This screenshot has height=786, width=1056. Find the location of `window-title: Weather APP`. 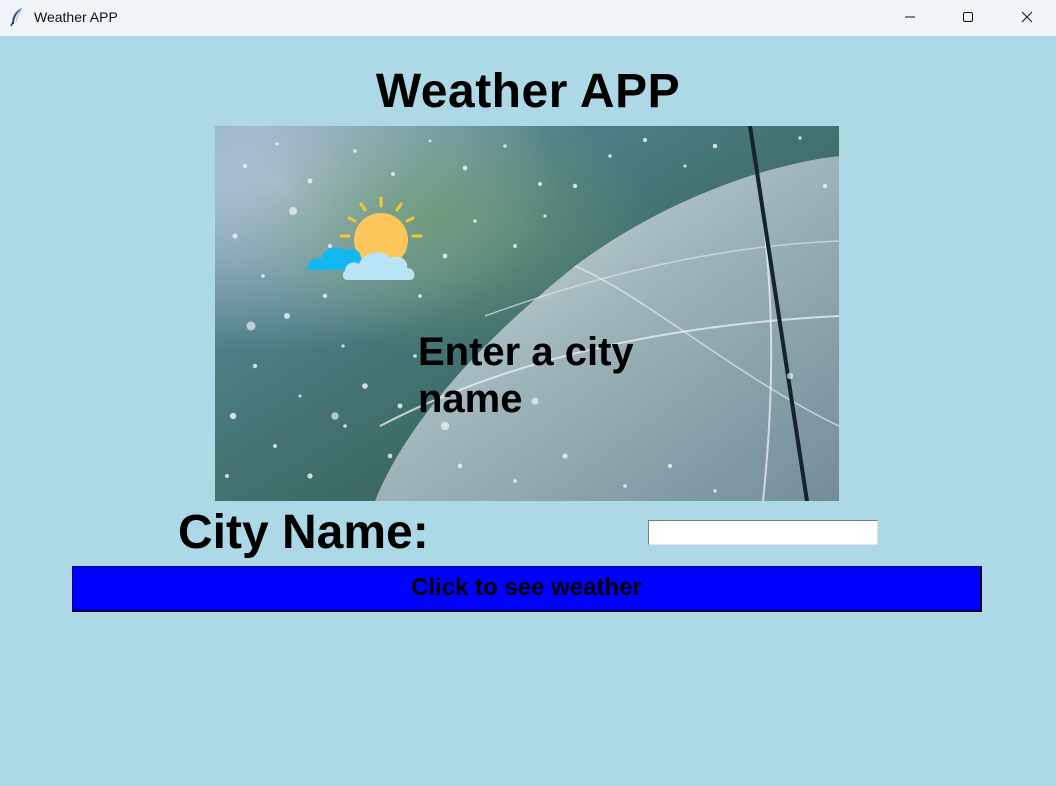

window-title: Weather APP is located at coordinates (76, 17).